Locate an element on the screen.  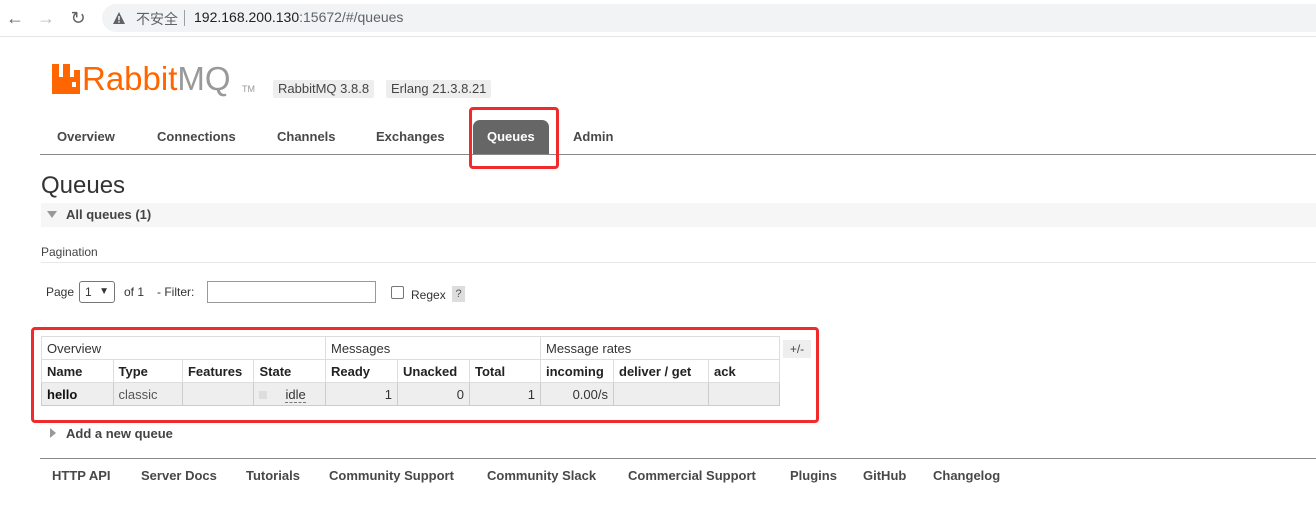
collapse-triangle-icon is located at coordinates (52, 214).